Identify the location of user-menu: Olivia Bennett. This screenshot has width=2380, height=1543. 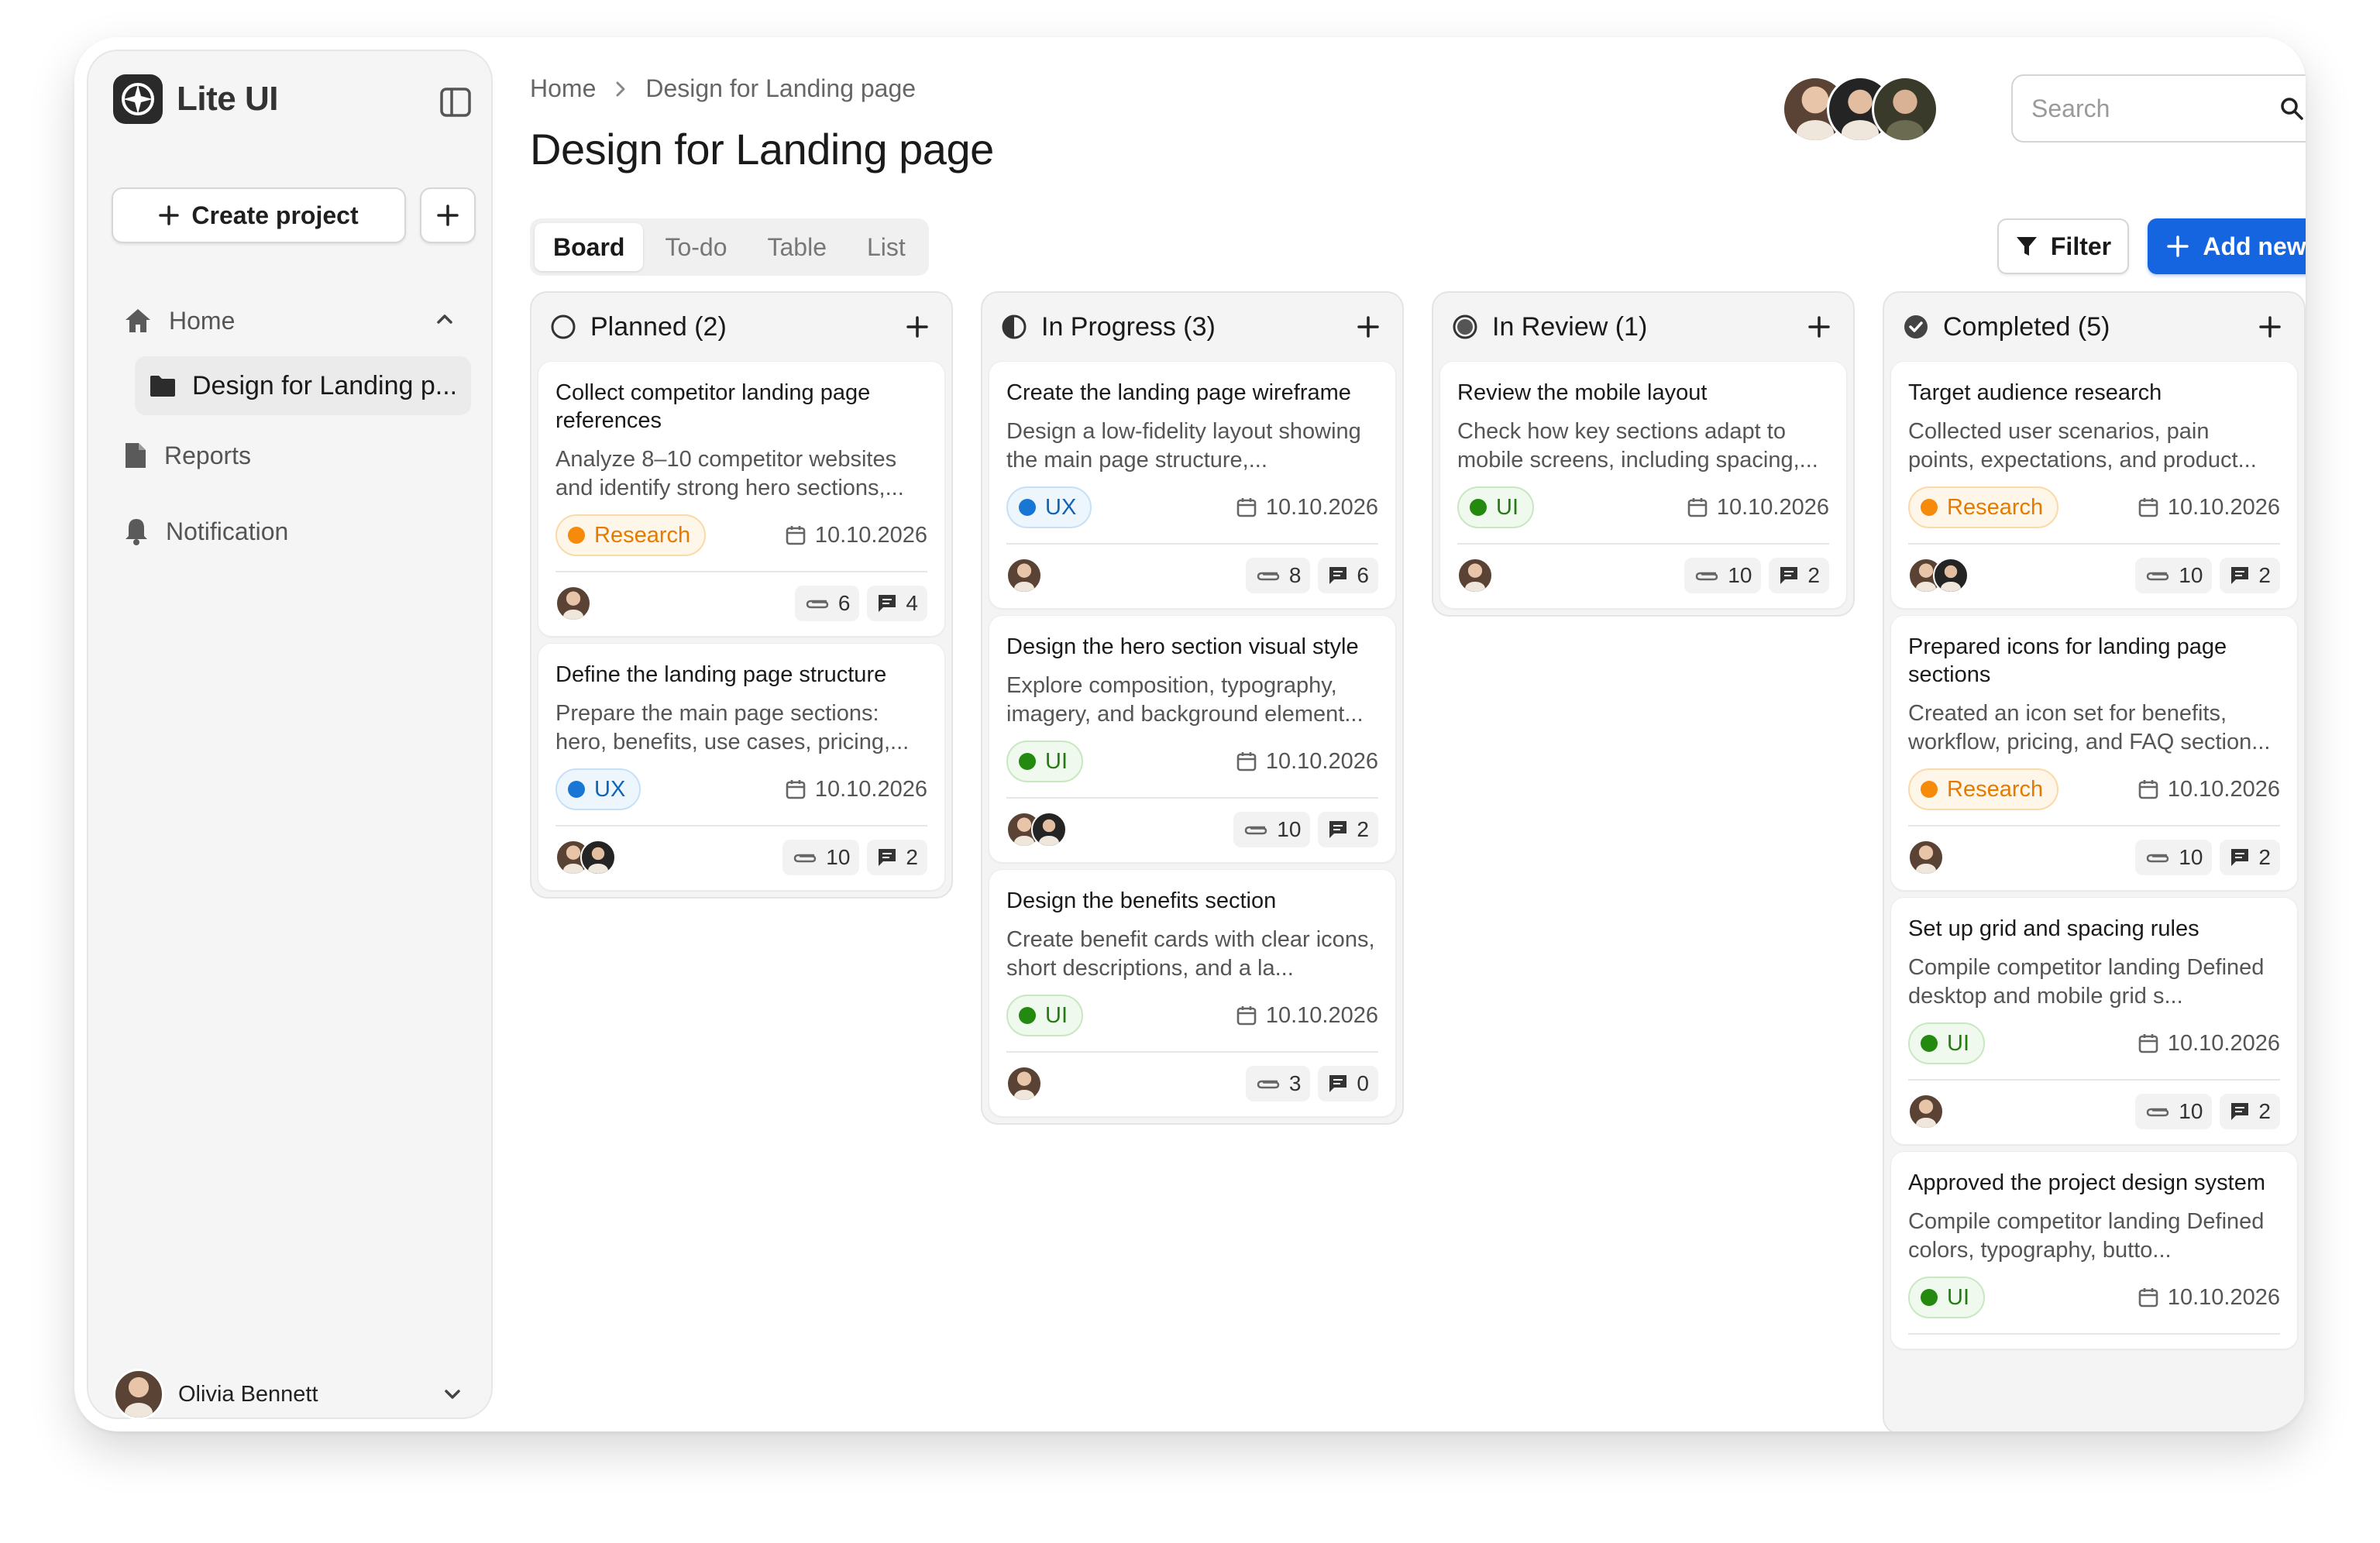
(293, 1394).